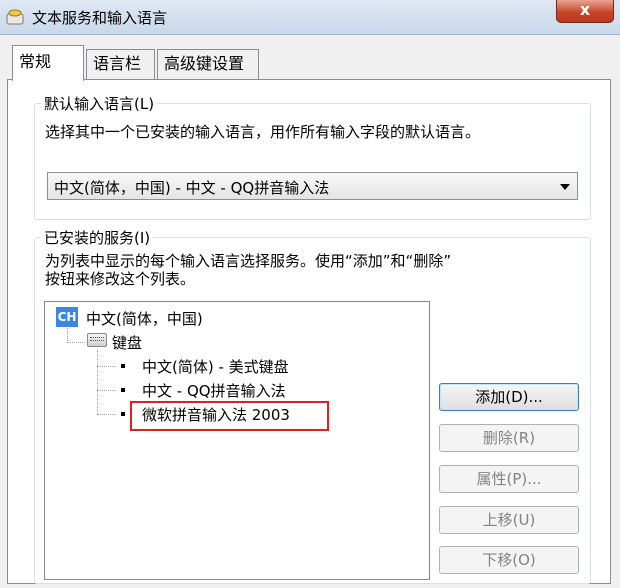 The width and height of the screenshot is (620, 588). What do you see at coordinates (99, 103) in the screenshot?
I see `default-language-legend: 默认输入语言(L)` at bounding box center [99, 103].